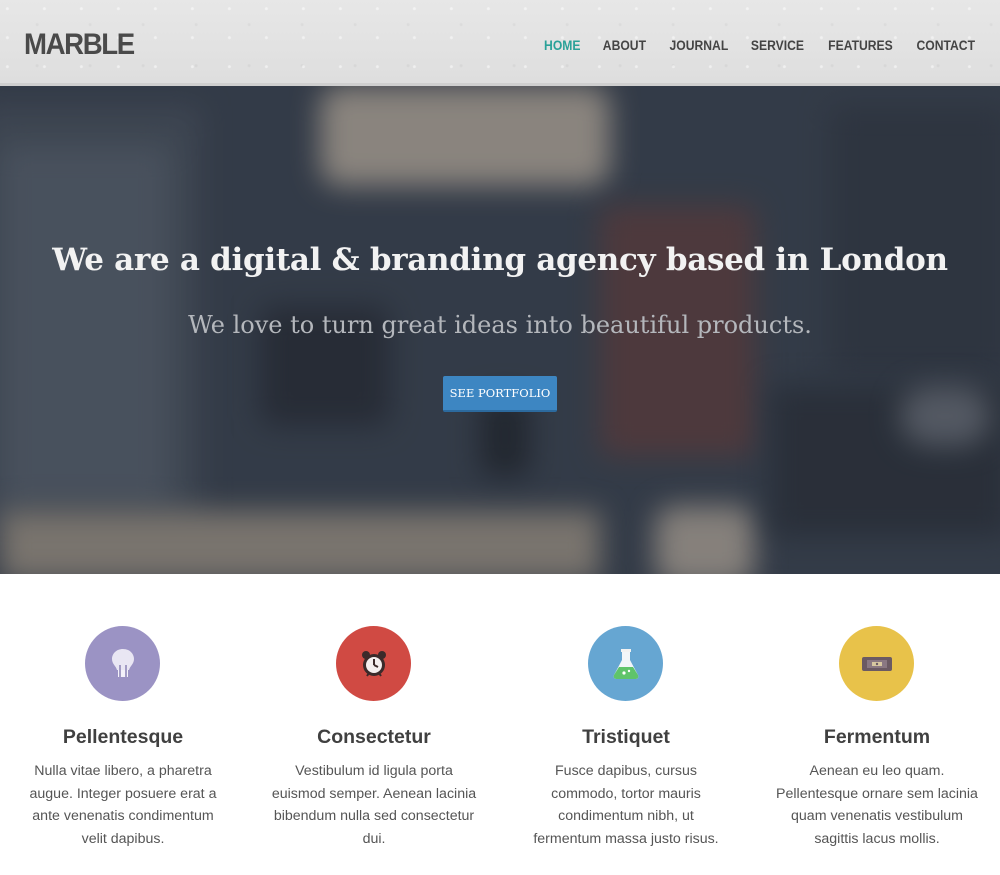 This screenshot has height=875, width=1000. I want to click on nav-journal: JOURNAL, so click(698, 45).